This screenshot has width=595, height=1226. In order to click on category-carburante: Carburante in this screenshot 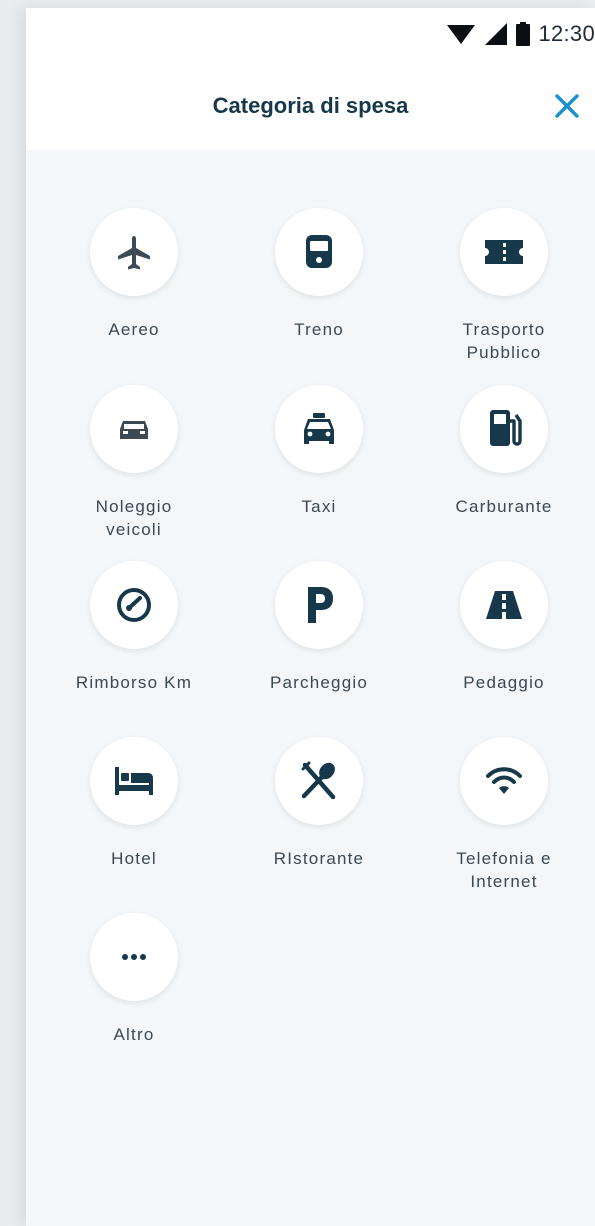, I will do `click(504, 451)`.